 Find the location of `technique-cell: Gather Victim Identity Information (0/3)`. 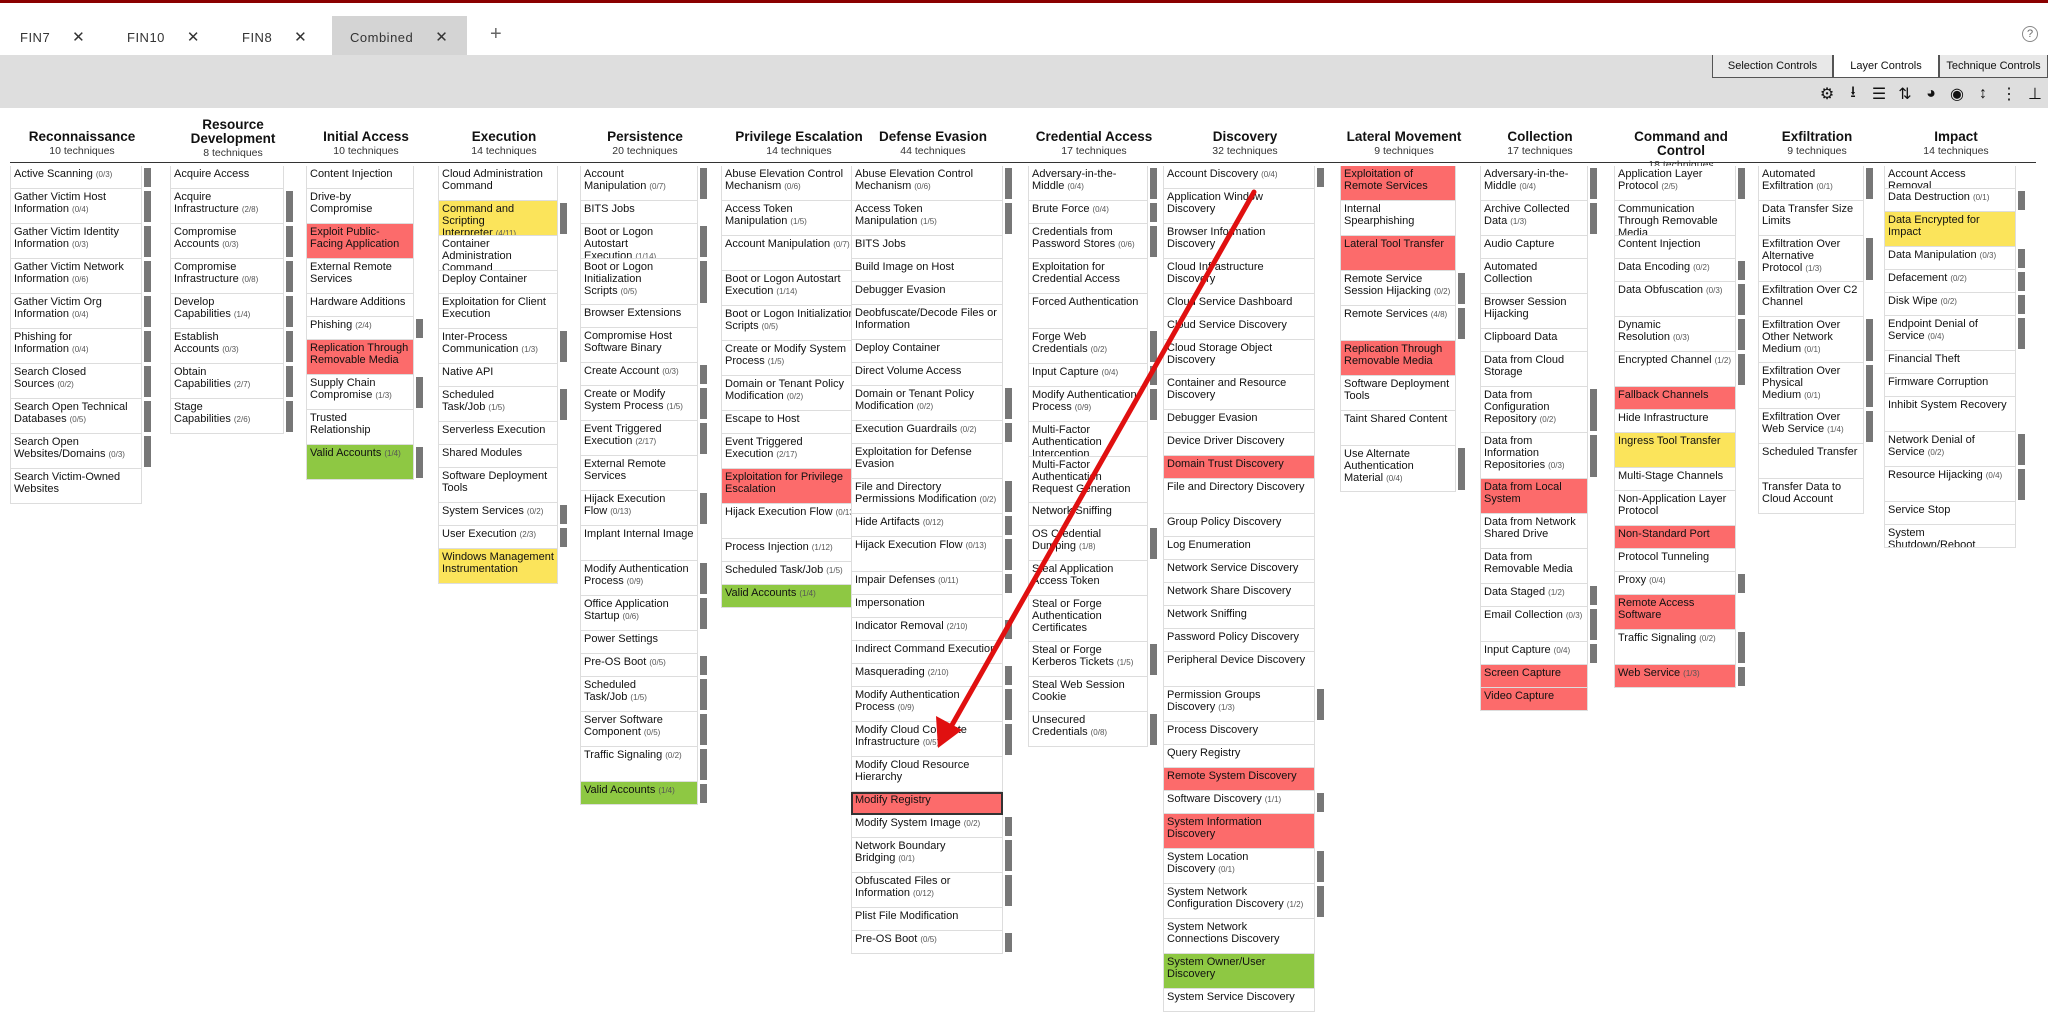

technique-cell: Gather Victim Identity Information (0/3) is located at coordinates (76, 241).